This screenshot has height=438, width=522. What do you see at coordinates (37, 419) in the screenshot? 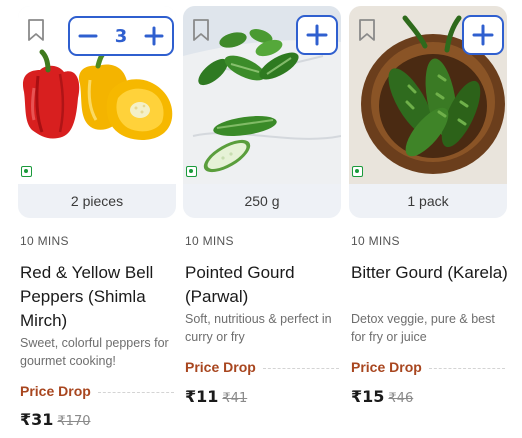
I see `selling-price: ₹31` at bounding box center [37, 419].